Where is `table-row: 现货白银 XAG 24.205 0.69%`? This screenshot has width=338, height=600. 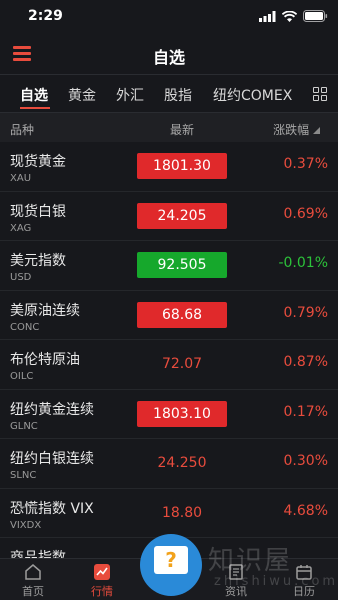
table-row: 现货白银 XAG 24.205 0.69% is located at coordinates (169, 216).